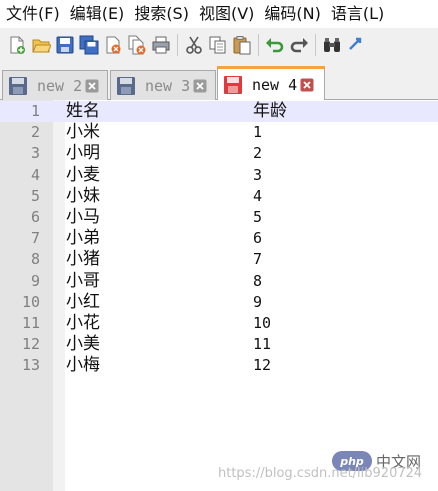 Image resolution: width=438 pixels, height=491 pixels. What do you see at coordinates (219, 217) in the screenshot?
I see `editor-line: 6 小马 5` at bounding box center [219, 217].